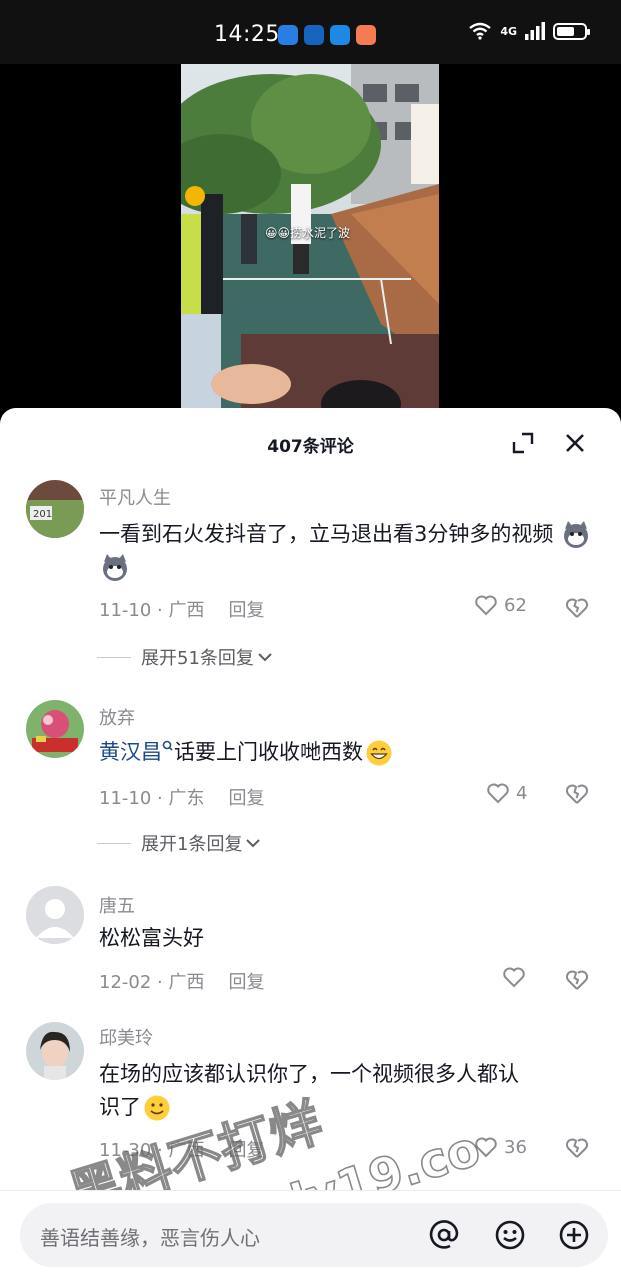  What do you see at coordinates (480, 31) in the screenshot?
I see `wifi-icon` at bounding box center [480, 31].